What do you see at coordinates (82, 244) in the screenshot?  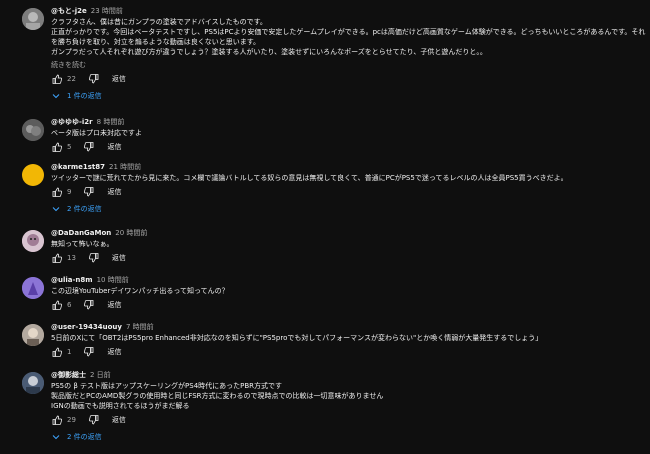 I see `comment-text: 無知って怖いなぁ。` at bounding box center [82, 244].